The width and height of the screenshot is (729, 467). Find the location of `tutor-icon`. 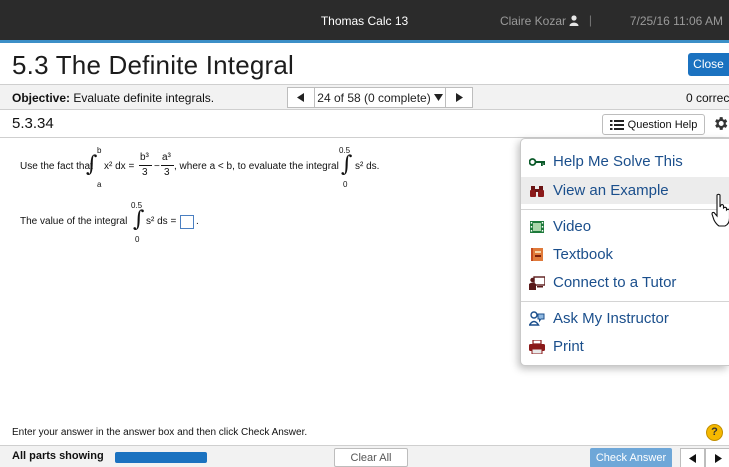

tutor-icon is located at coordinates (537, 282).